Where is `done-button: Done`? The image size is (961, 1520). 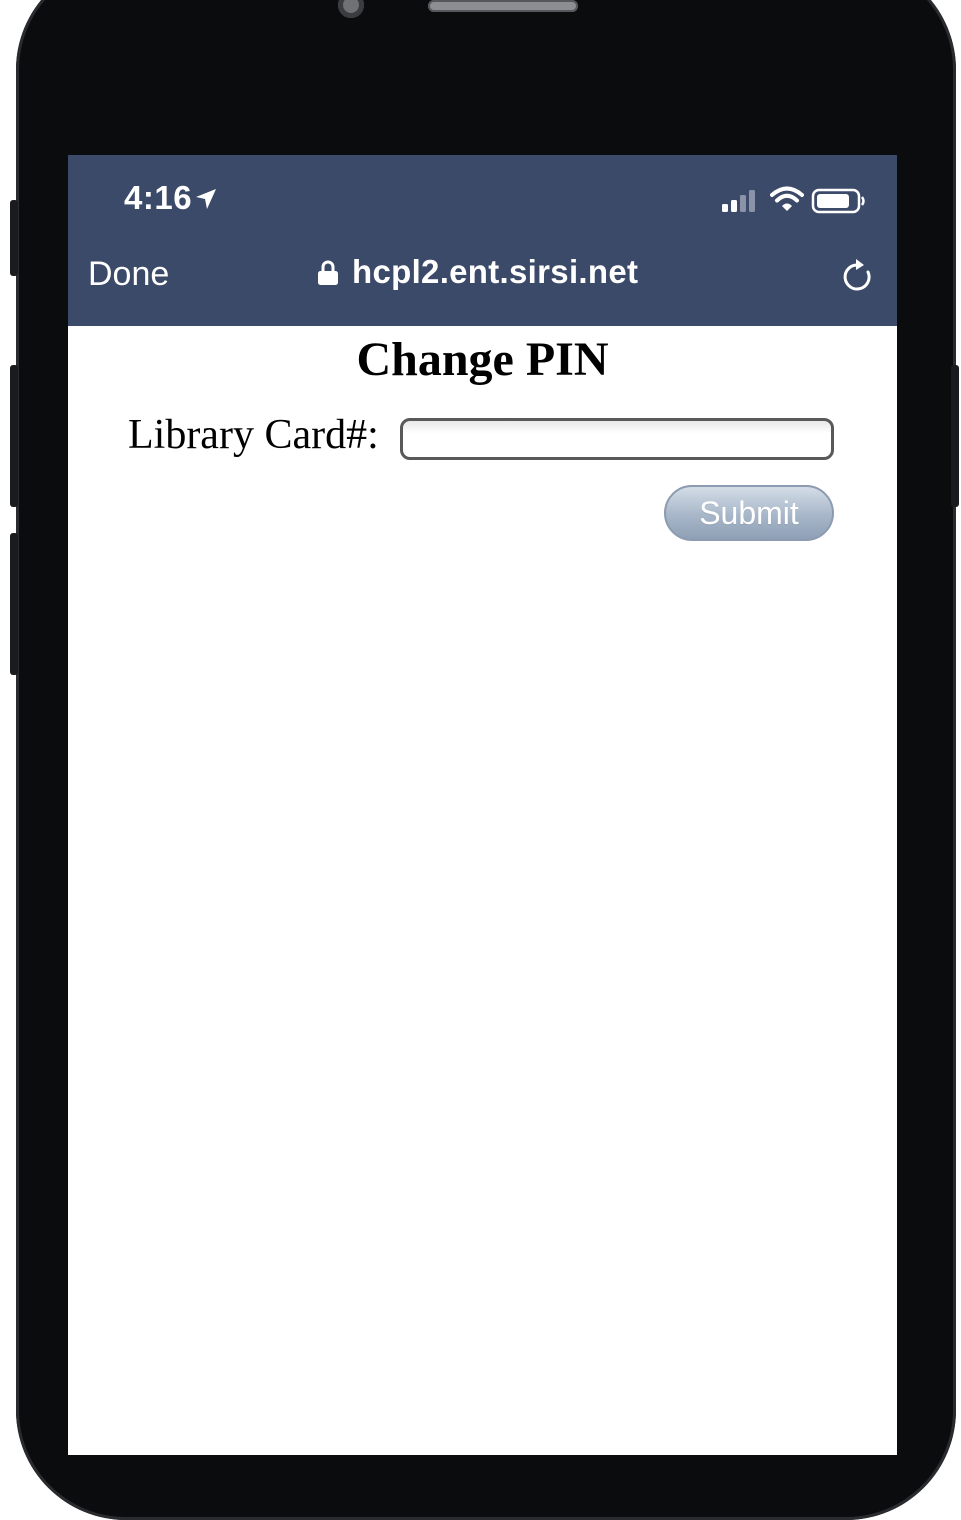 done-button: Done is located at coordinates (128, 274).